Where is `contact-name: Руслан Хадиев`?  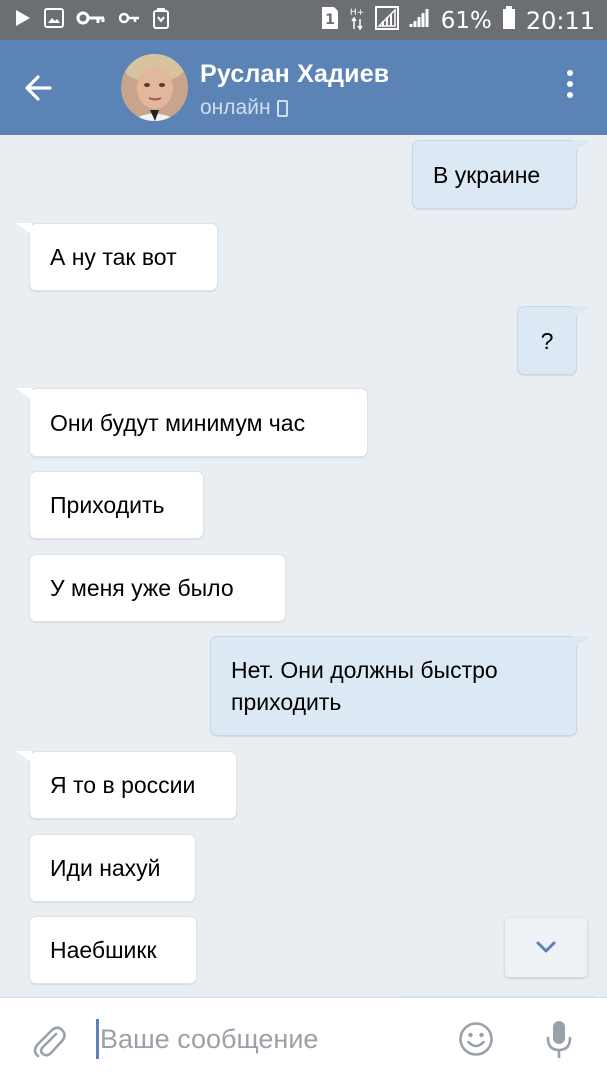
contact-name: Руслан Хадиев is located at coordinates (294, 74).